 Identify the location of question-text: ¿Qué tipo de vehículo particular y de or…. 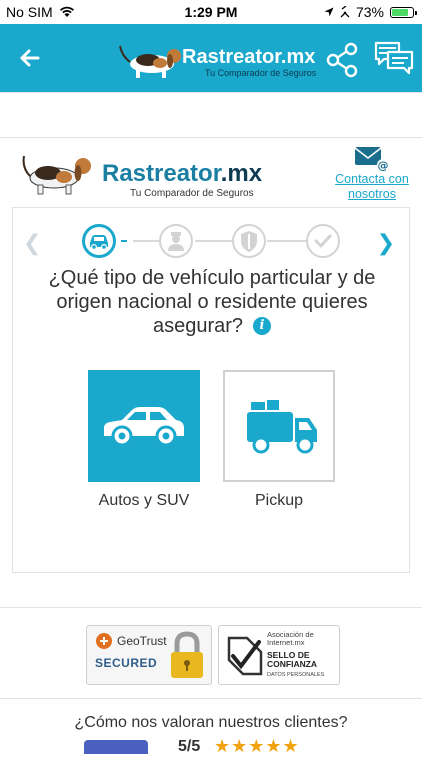
(212, 302).